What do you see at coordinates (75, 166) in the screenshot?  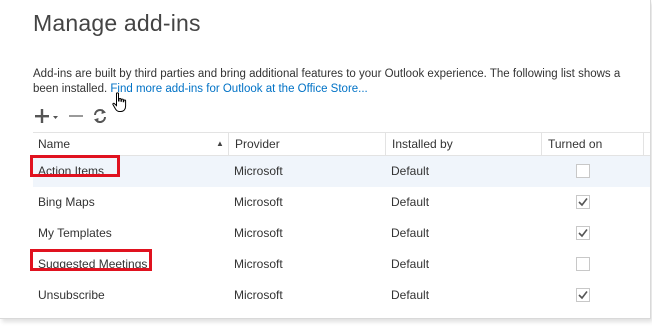 I see `highlight-box-action-items` at bounding box center [75, 166].